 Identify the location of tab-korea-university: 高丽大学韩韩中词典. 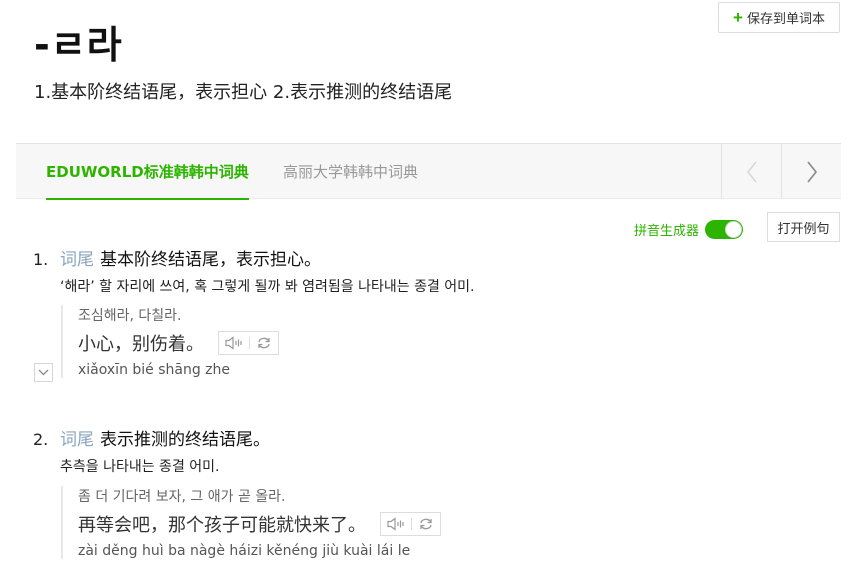
(350, 171).